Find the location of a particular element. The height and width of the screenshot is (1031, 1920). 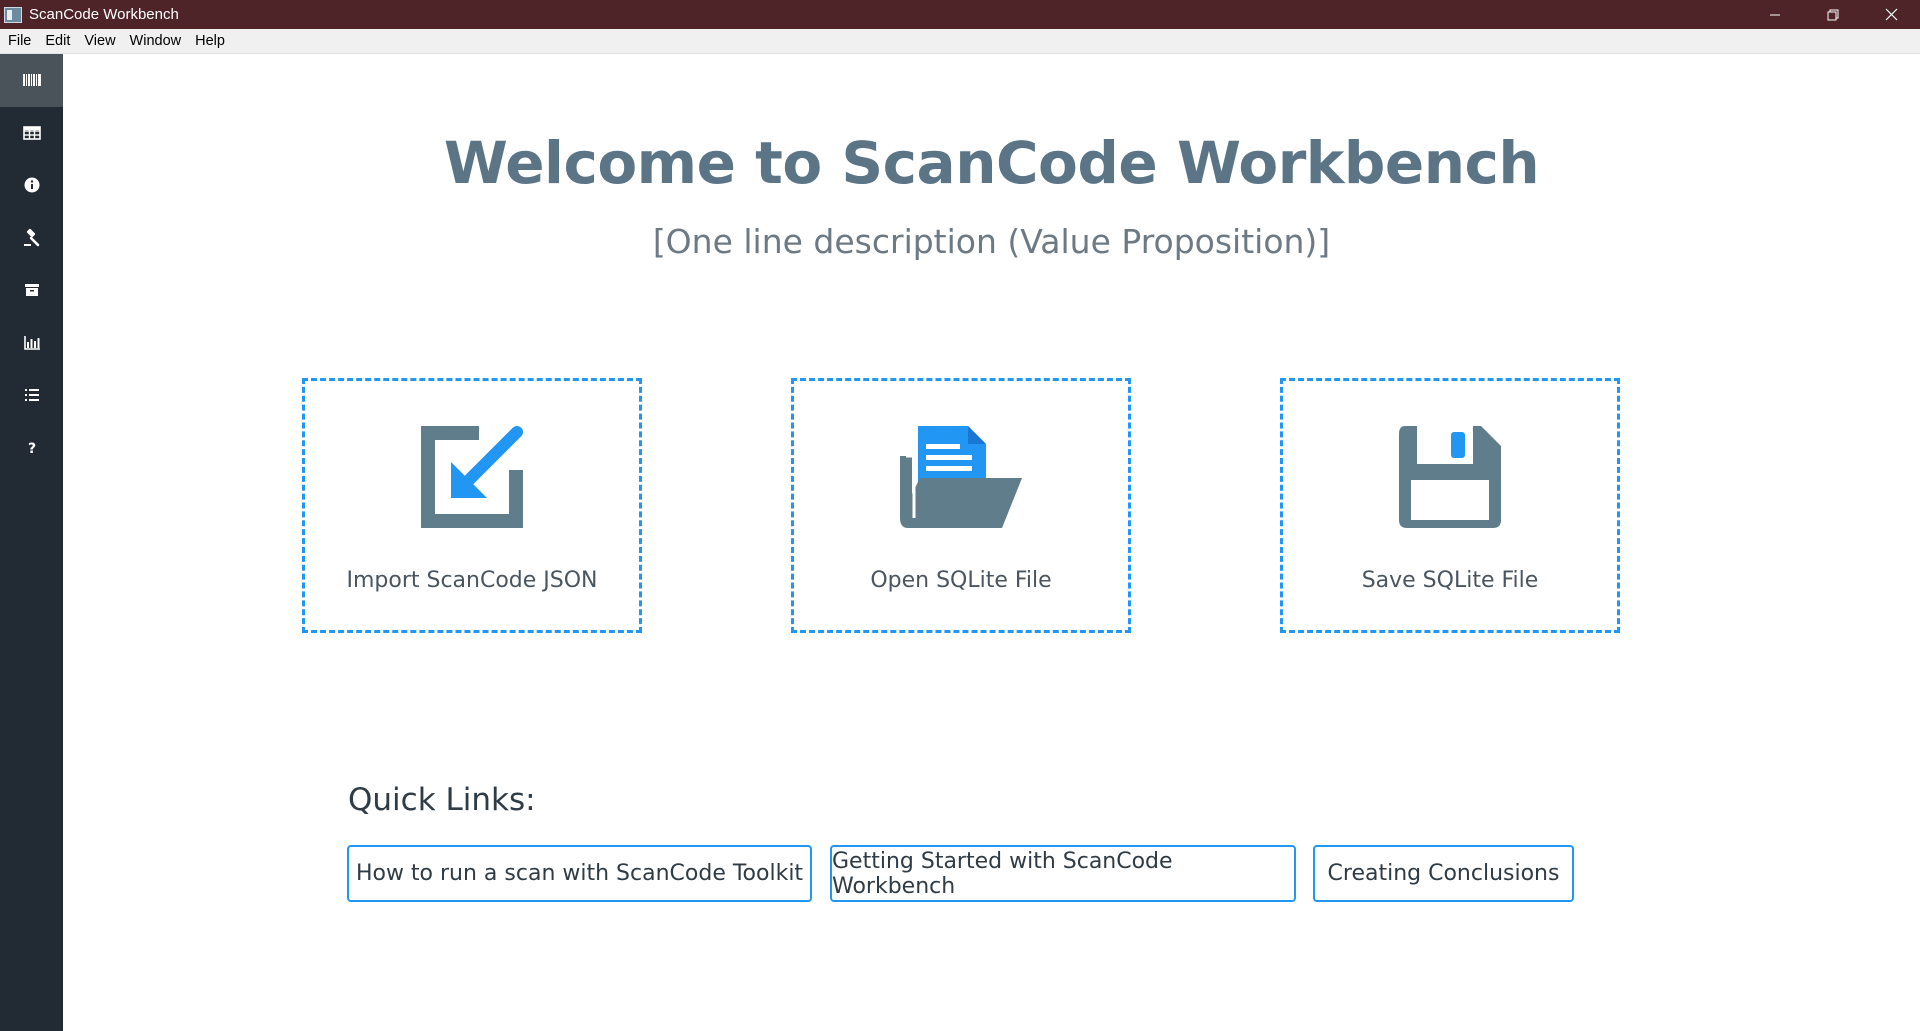

import-icon is located at coordinates (472, 476).